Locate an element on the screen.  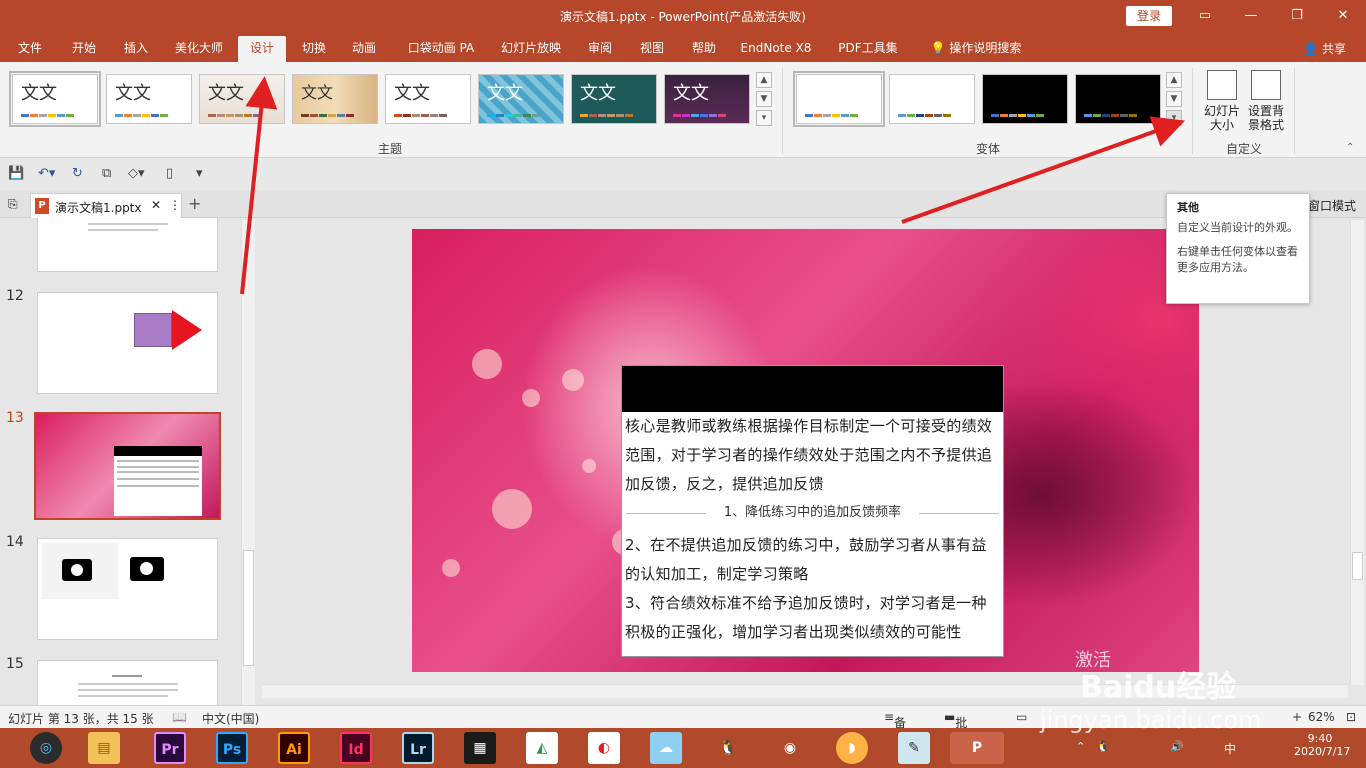
tab-beautify: 美化大师 is located at coordinates (199, 49).